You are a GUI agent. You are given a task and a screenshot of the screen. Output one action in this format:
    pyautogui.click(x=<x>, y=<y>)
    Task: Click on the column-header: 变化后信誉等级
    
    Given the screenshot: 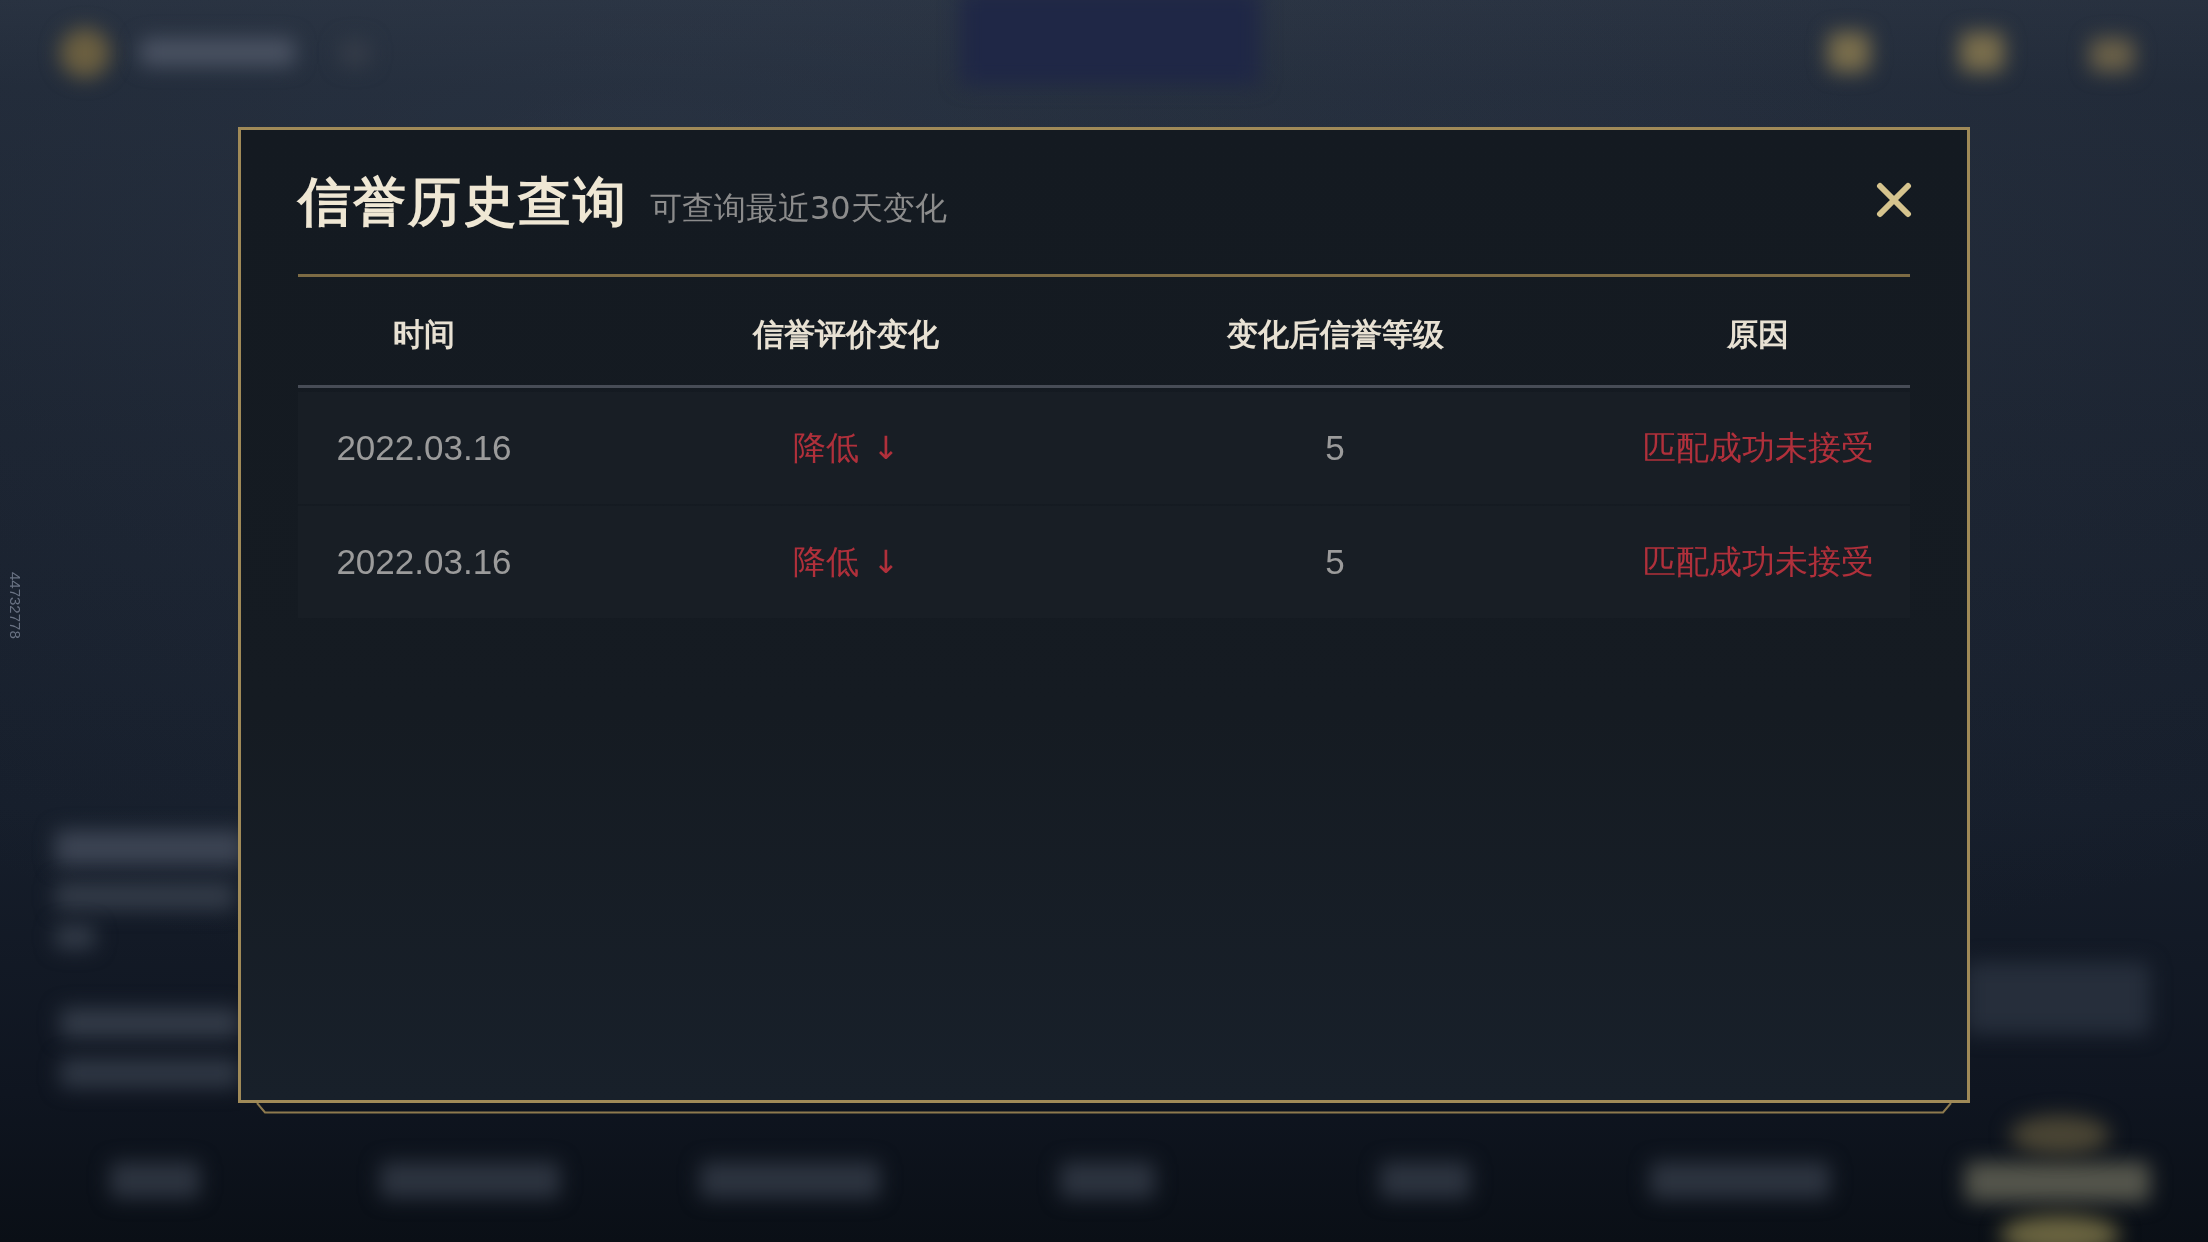 What is the action you would take?
    pyautogui.click(x=1335, y=334)
    